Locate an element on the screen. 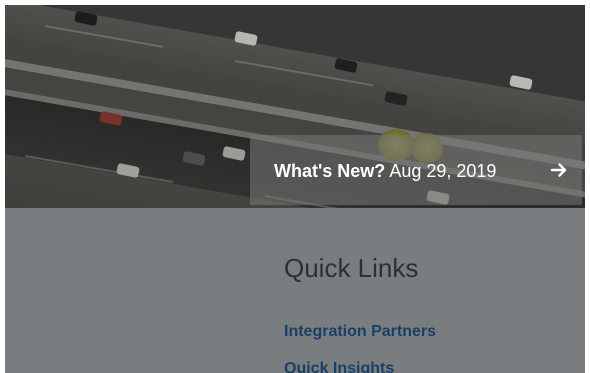  whats-new-banner: What's New? Aug 29, 2019 is located at coordinates (416, 170).